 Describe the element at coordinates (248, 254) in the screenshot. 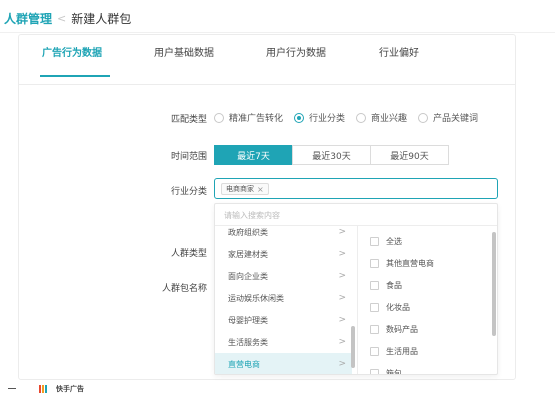

I see `category-label: 家居建材类` at that location.